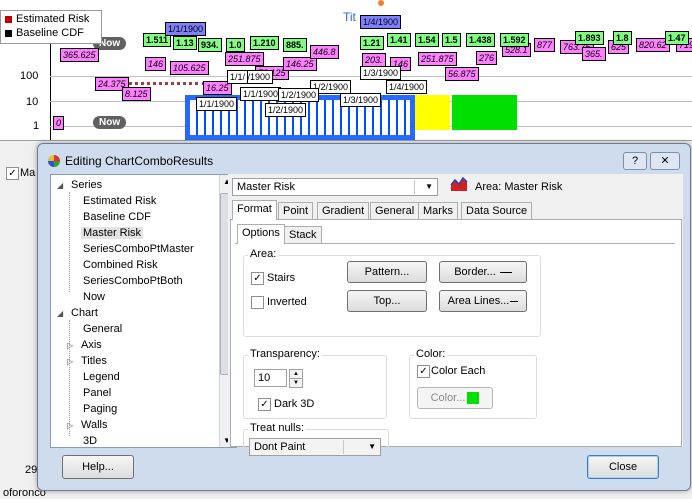 This screenshot has height=499, width=692. I want to click on tab-format: Format, so click(254, 210).